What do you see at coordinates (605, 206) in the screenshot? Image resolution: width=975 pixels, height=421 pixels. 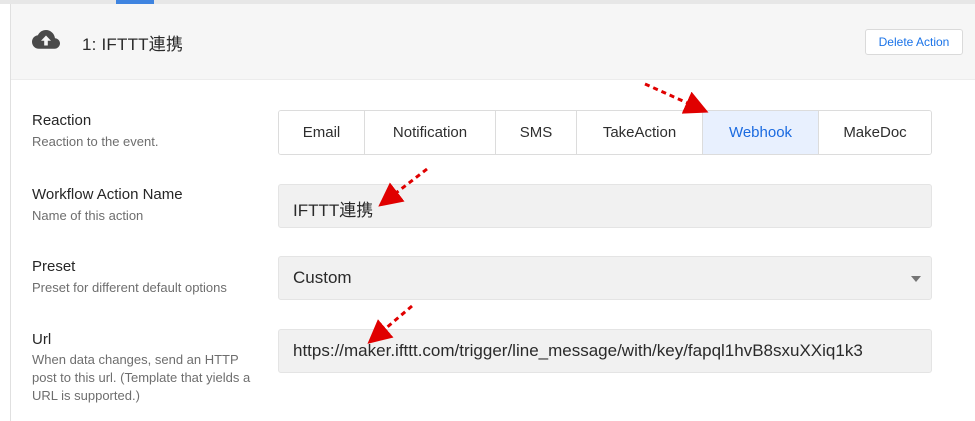 I see `workflow-name-input: IFTTT連携` at bounding box center [605, 206].